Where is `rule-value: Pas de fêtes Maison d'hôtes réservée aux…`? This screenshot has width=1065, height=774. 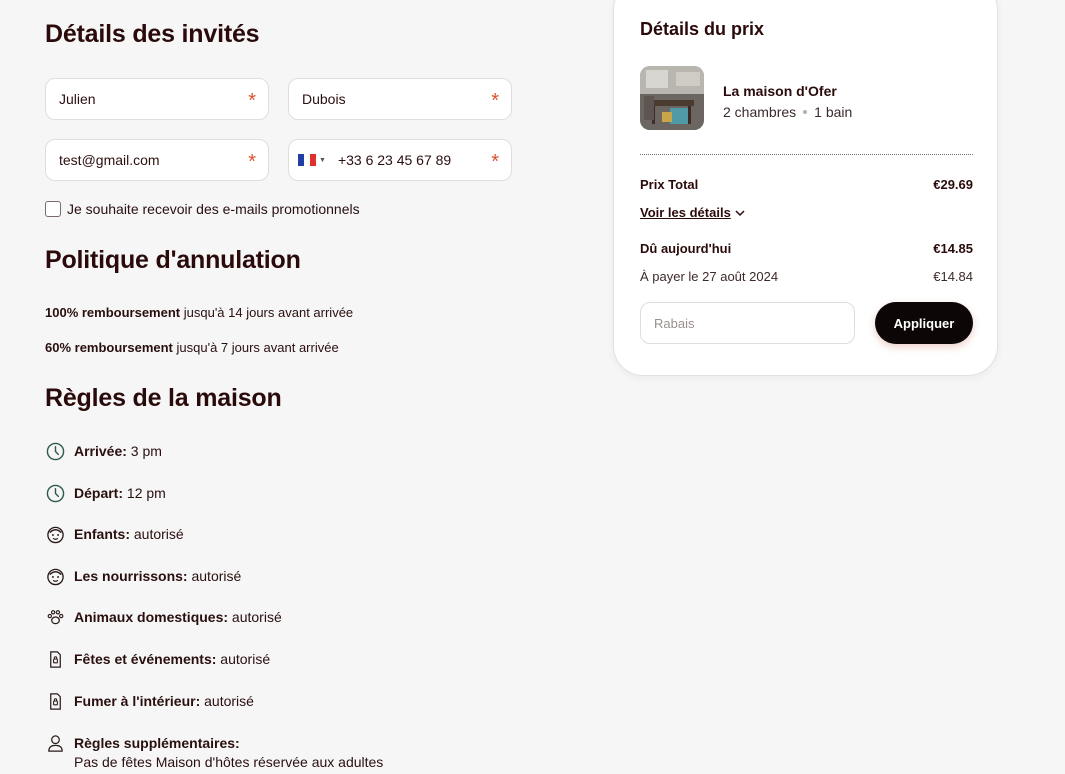 rule-value: Pas de fêtes Maison d'hôtes réservée aux… is located at coordinates (229, 762).